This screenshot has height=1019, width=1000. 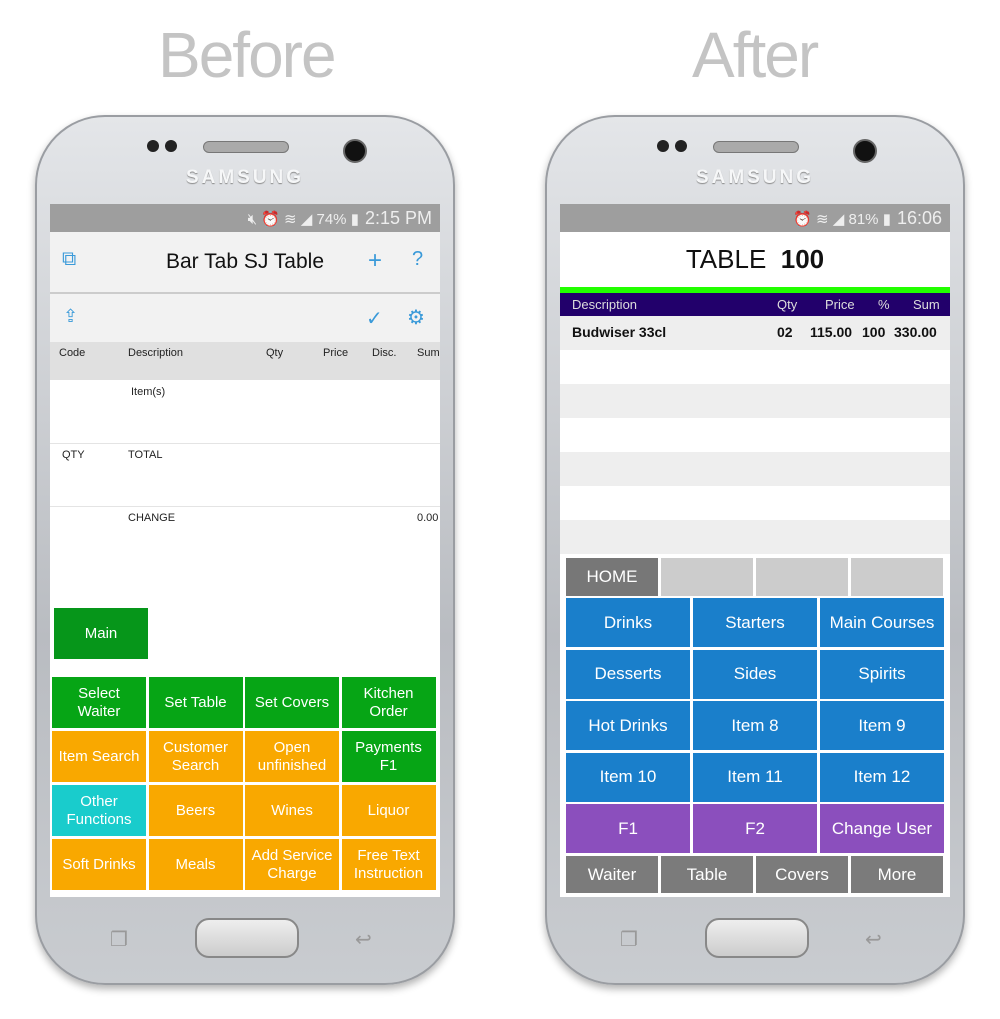 What do you see at coordinates (72, 353) in the screenshot?
I see `column-header: Code` at bounding box center [72, 353].